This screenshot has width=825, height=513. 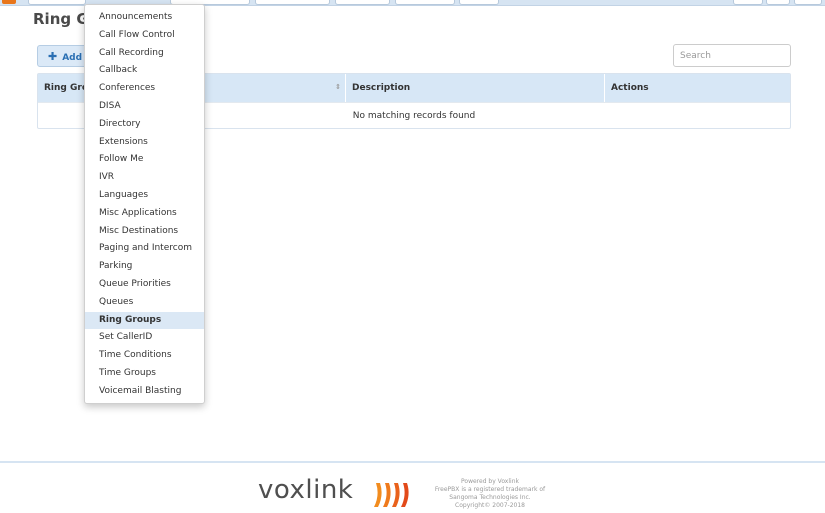 What do you see at coordinates (144, 320) in the screenshot?
I see `menu-item-ring-groups: Ring Groups` at bounding box center [144, 320].